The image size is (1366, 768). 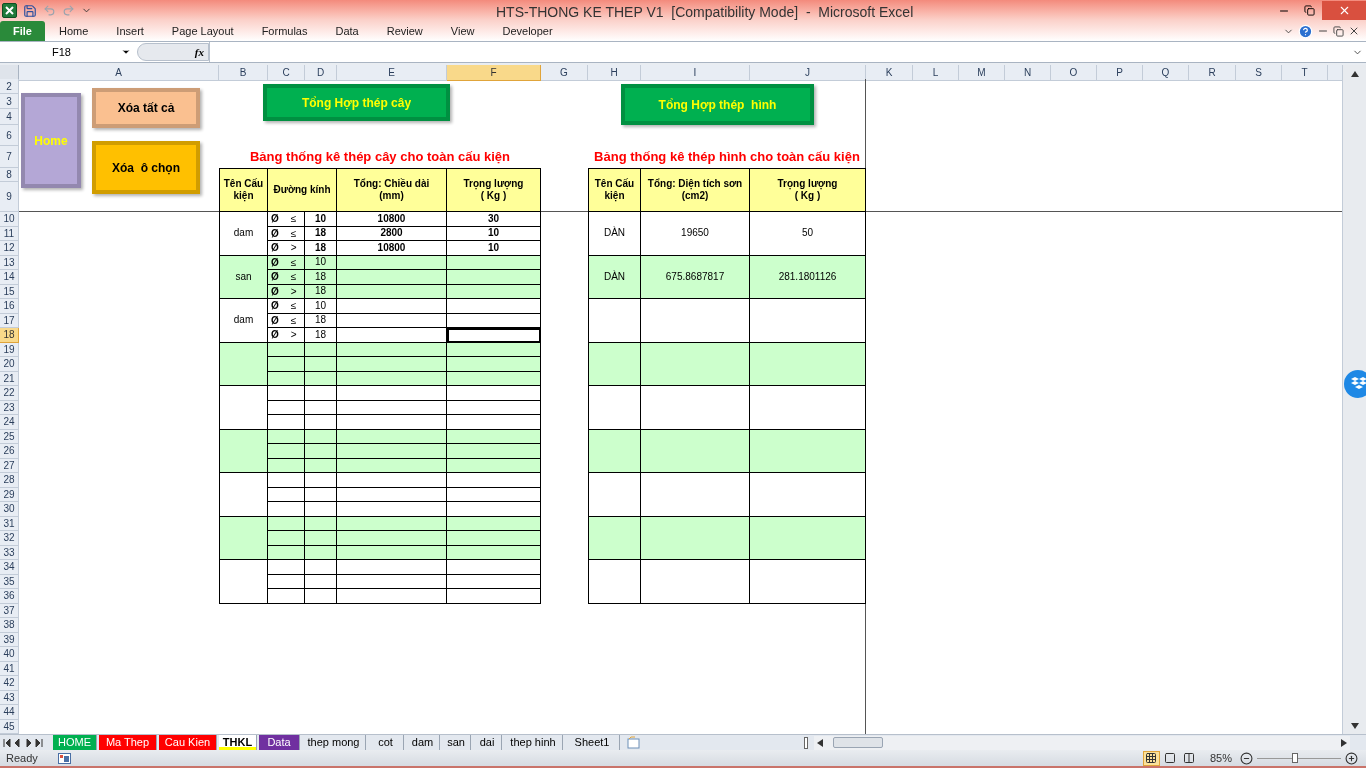 What do you see at coordinates (130, 31) in the screenshot?
I see `ribbon-tab: Insert` at bounding box center [130, 31].